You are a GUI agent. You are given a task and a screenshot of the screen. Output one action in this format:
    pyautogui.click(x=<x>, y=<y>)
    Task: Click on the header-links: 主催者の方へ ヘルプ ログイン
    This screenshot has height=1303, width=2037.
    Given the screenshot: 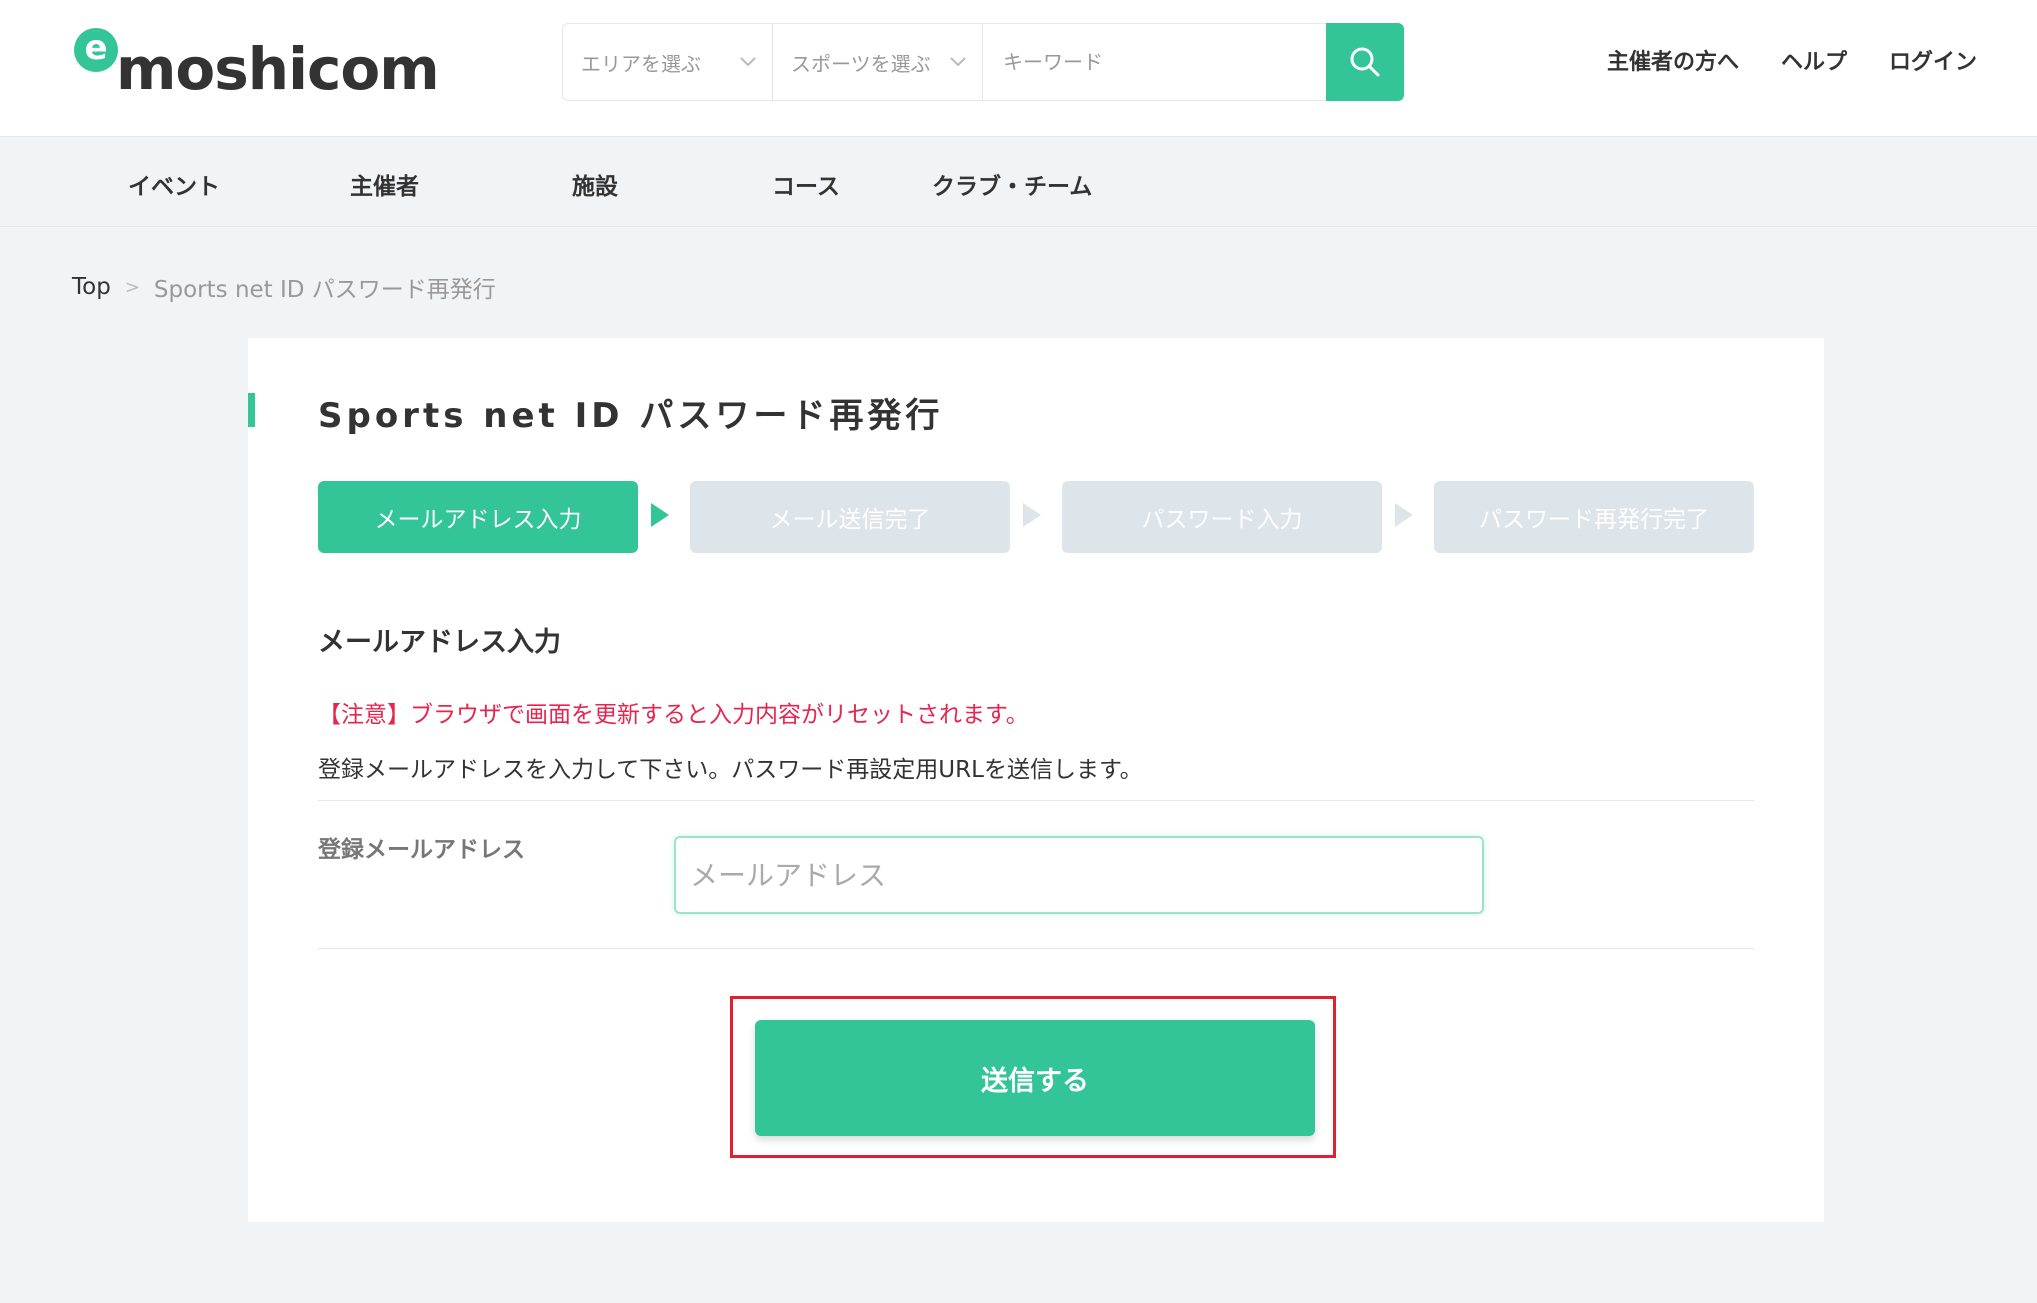 What is the action you would take?
    pyautogui.click(x=1792, y=60)
    